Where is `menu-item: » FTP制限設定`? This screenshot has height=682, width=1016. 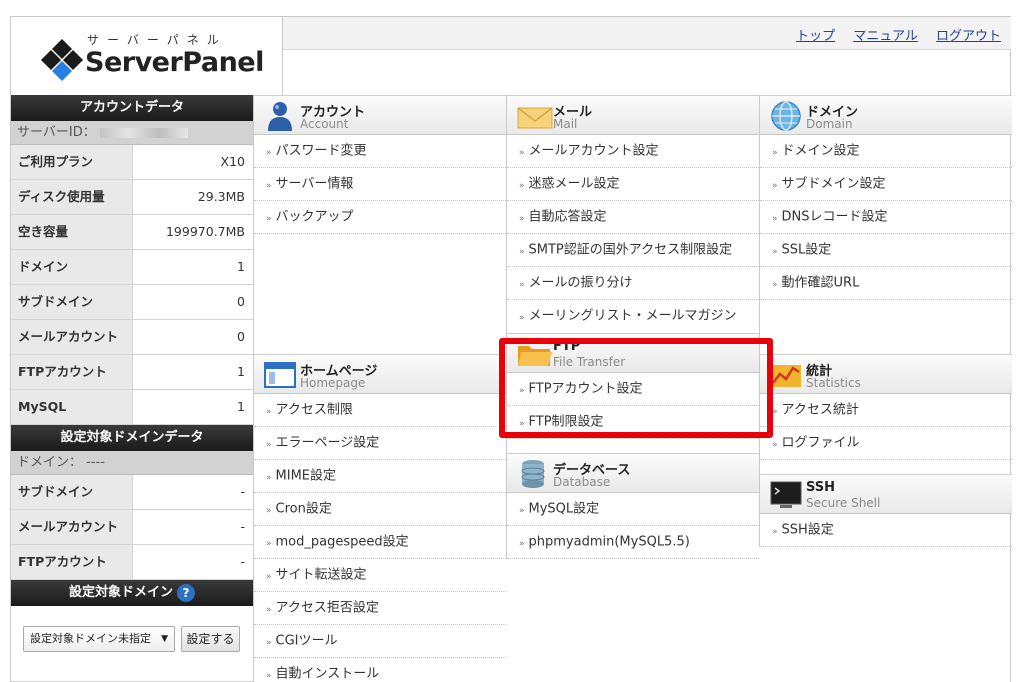 menu-item: » FTP制限設定 is located at coordinates (633, 422).